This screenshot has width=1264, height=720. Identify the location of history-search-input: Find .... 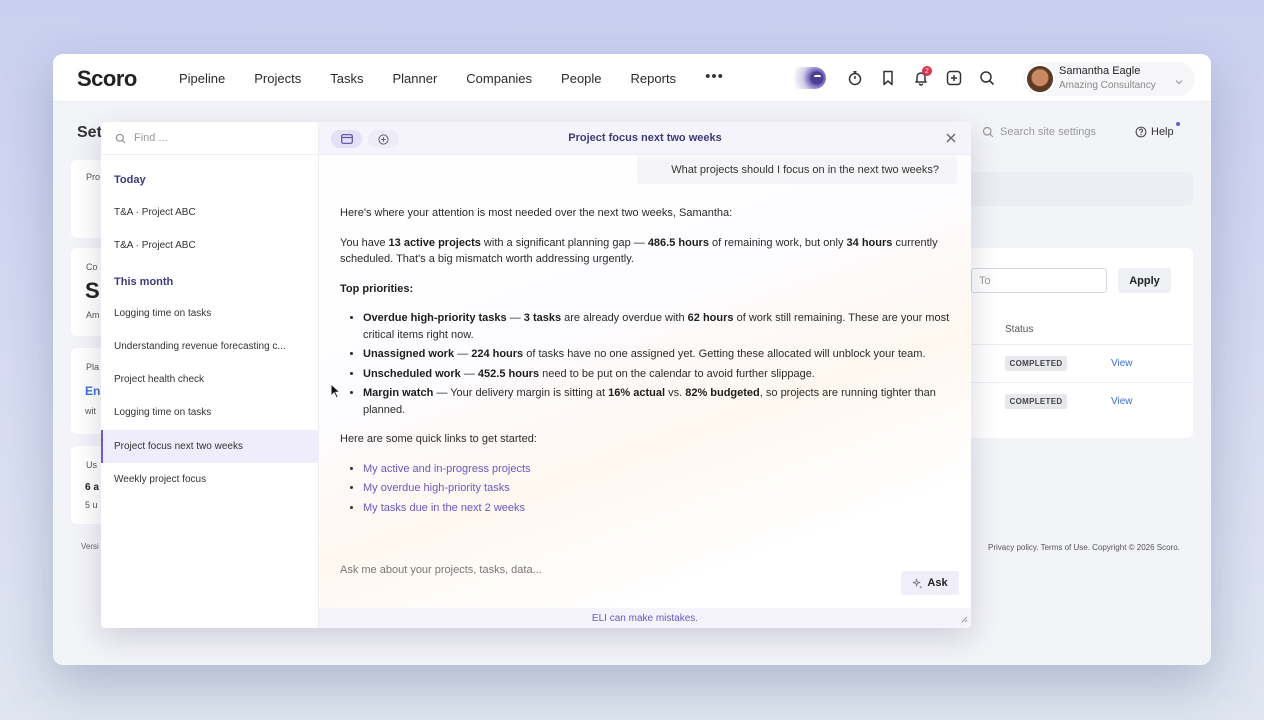
(210, 138).